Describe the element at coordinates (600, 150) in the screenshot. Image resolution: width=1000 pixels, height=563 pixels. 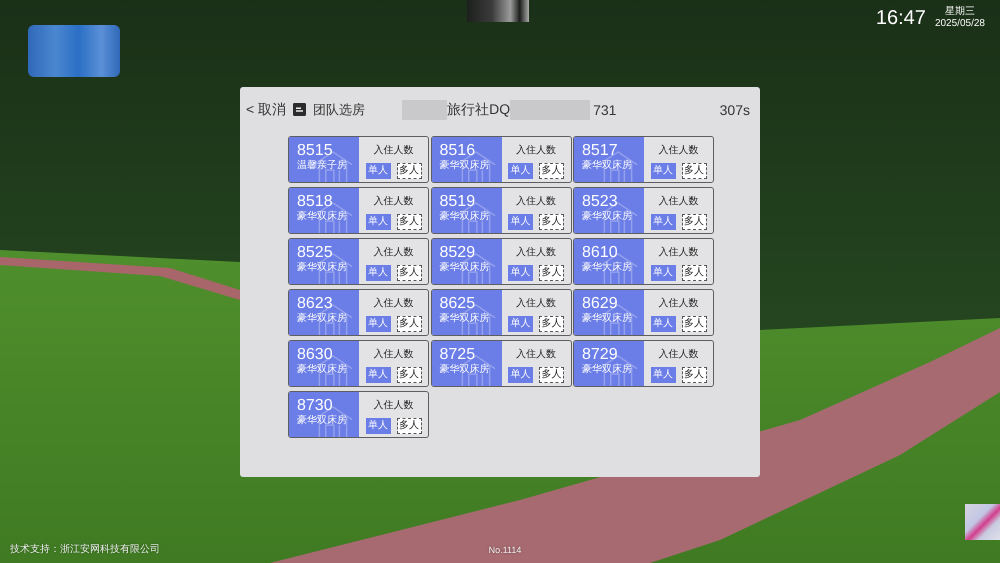
I see `room-number: 8517` at that location.